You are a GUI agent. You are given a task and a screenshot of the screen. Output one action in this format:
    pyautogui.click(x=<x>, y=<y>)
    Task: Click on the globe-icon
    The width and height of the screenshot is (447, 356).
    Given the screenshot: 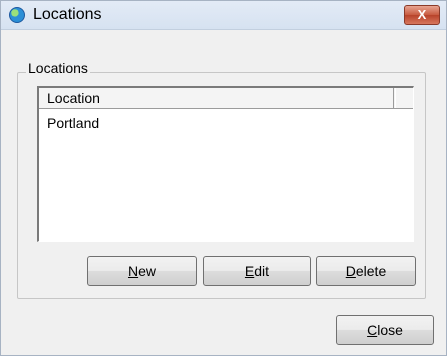 What is the action you would take?
    pyautogui.click(x=17, y=15)
    